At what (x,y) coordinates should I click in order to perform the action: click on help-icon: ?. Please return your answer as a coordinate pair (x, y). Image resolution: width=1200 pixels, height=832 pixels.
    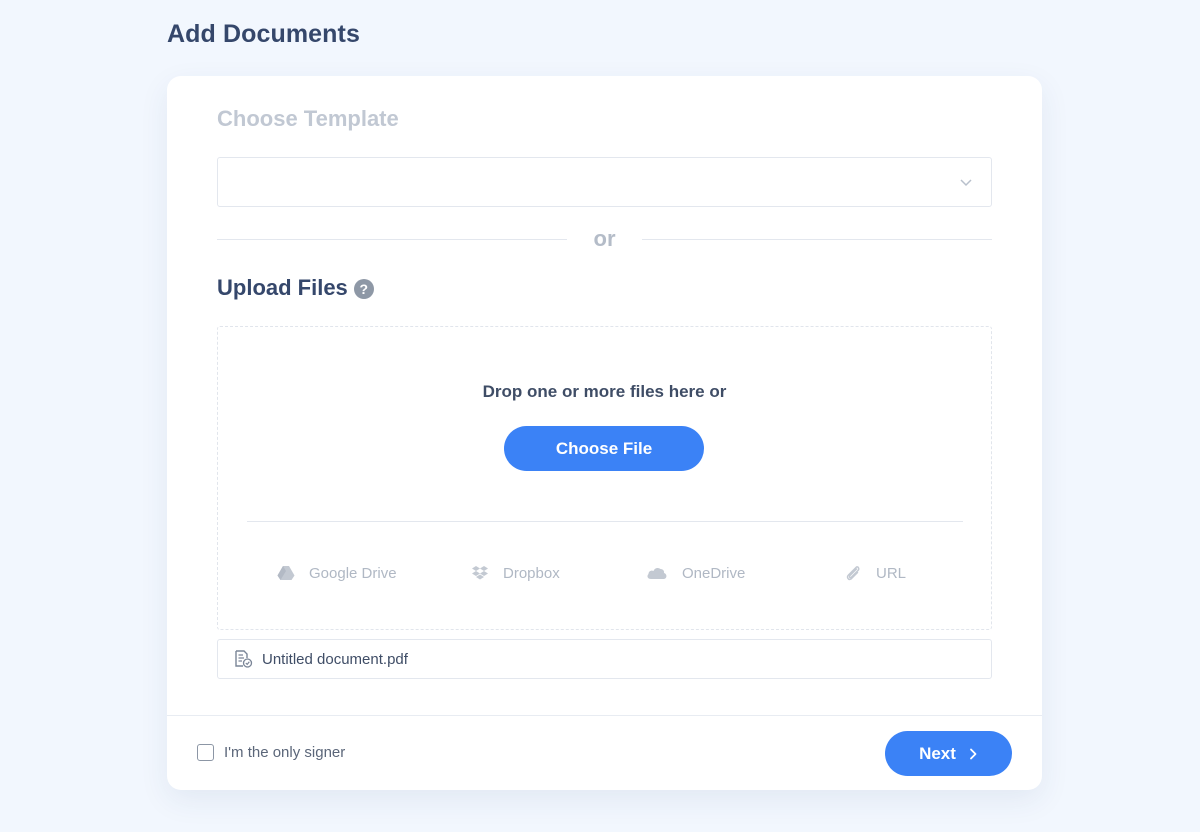
    Looking at the image, I should click on (363, 289).